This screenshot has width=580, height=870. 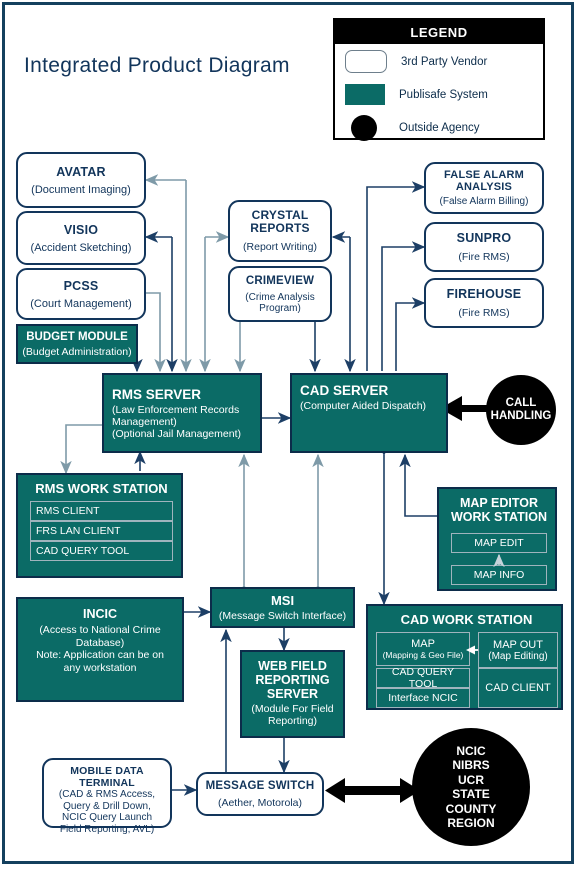 What do you see at coordinates (280, 280) in the screenshot?
I see `node-crimeview-title: CRIMEVIEW` at bounding box center [280, 280].